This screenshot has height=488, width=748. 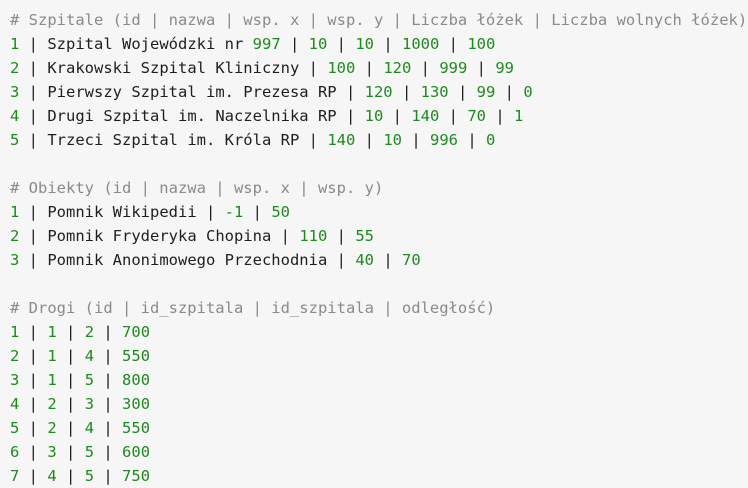 I want to click on row-name: Pomnik Wikipedii, so click(x=122, y=212).